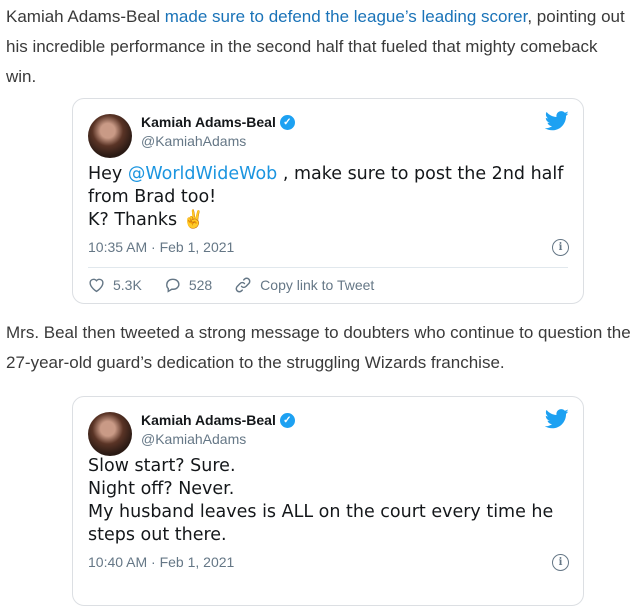 The height and width of the screenshot is (606, 636). Describe the element at coordinates (157, 535) in the screenshot. I see `tweet-line: steps out there.` at that location.